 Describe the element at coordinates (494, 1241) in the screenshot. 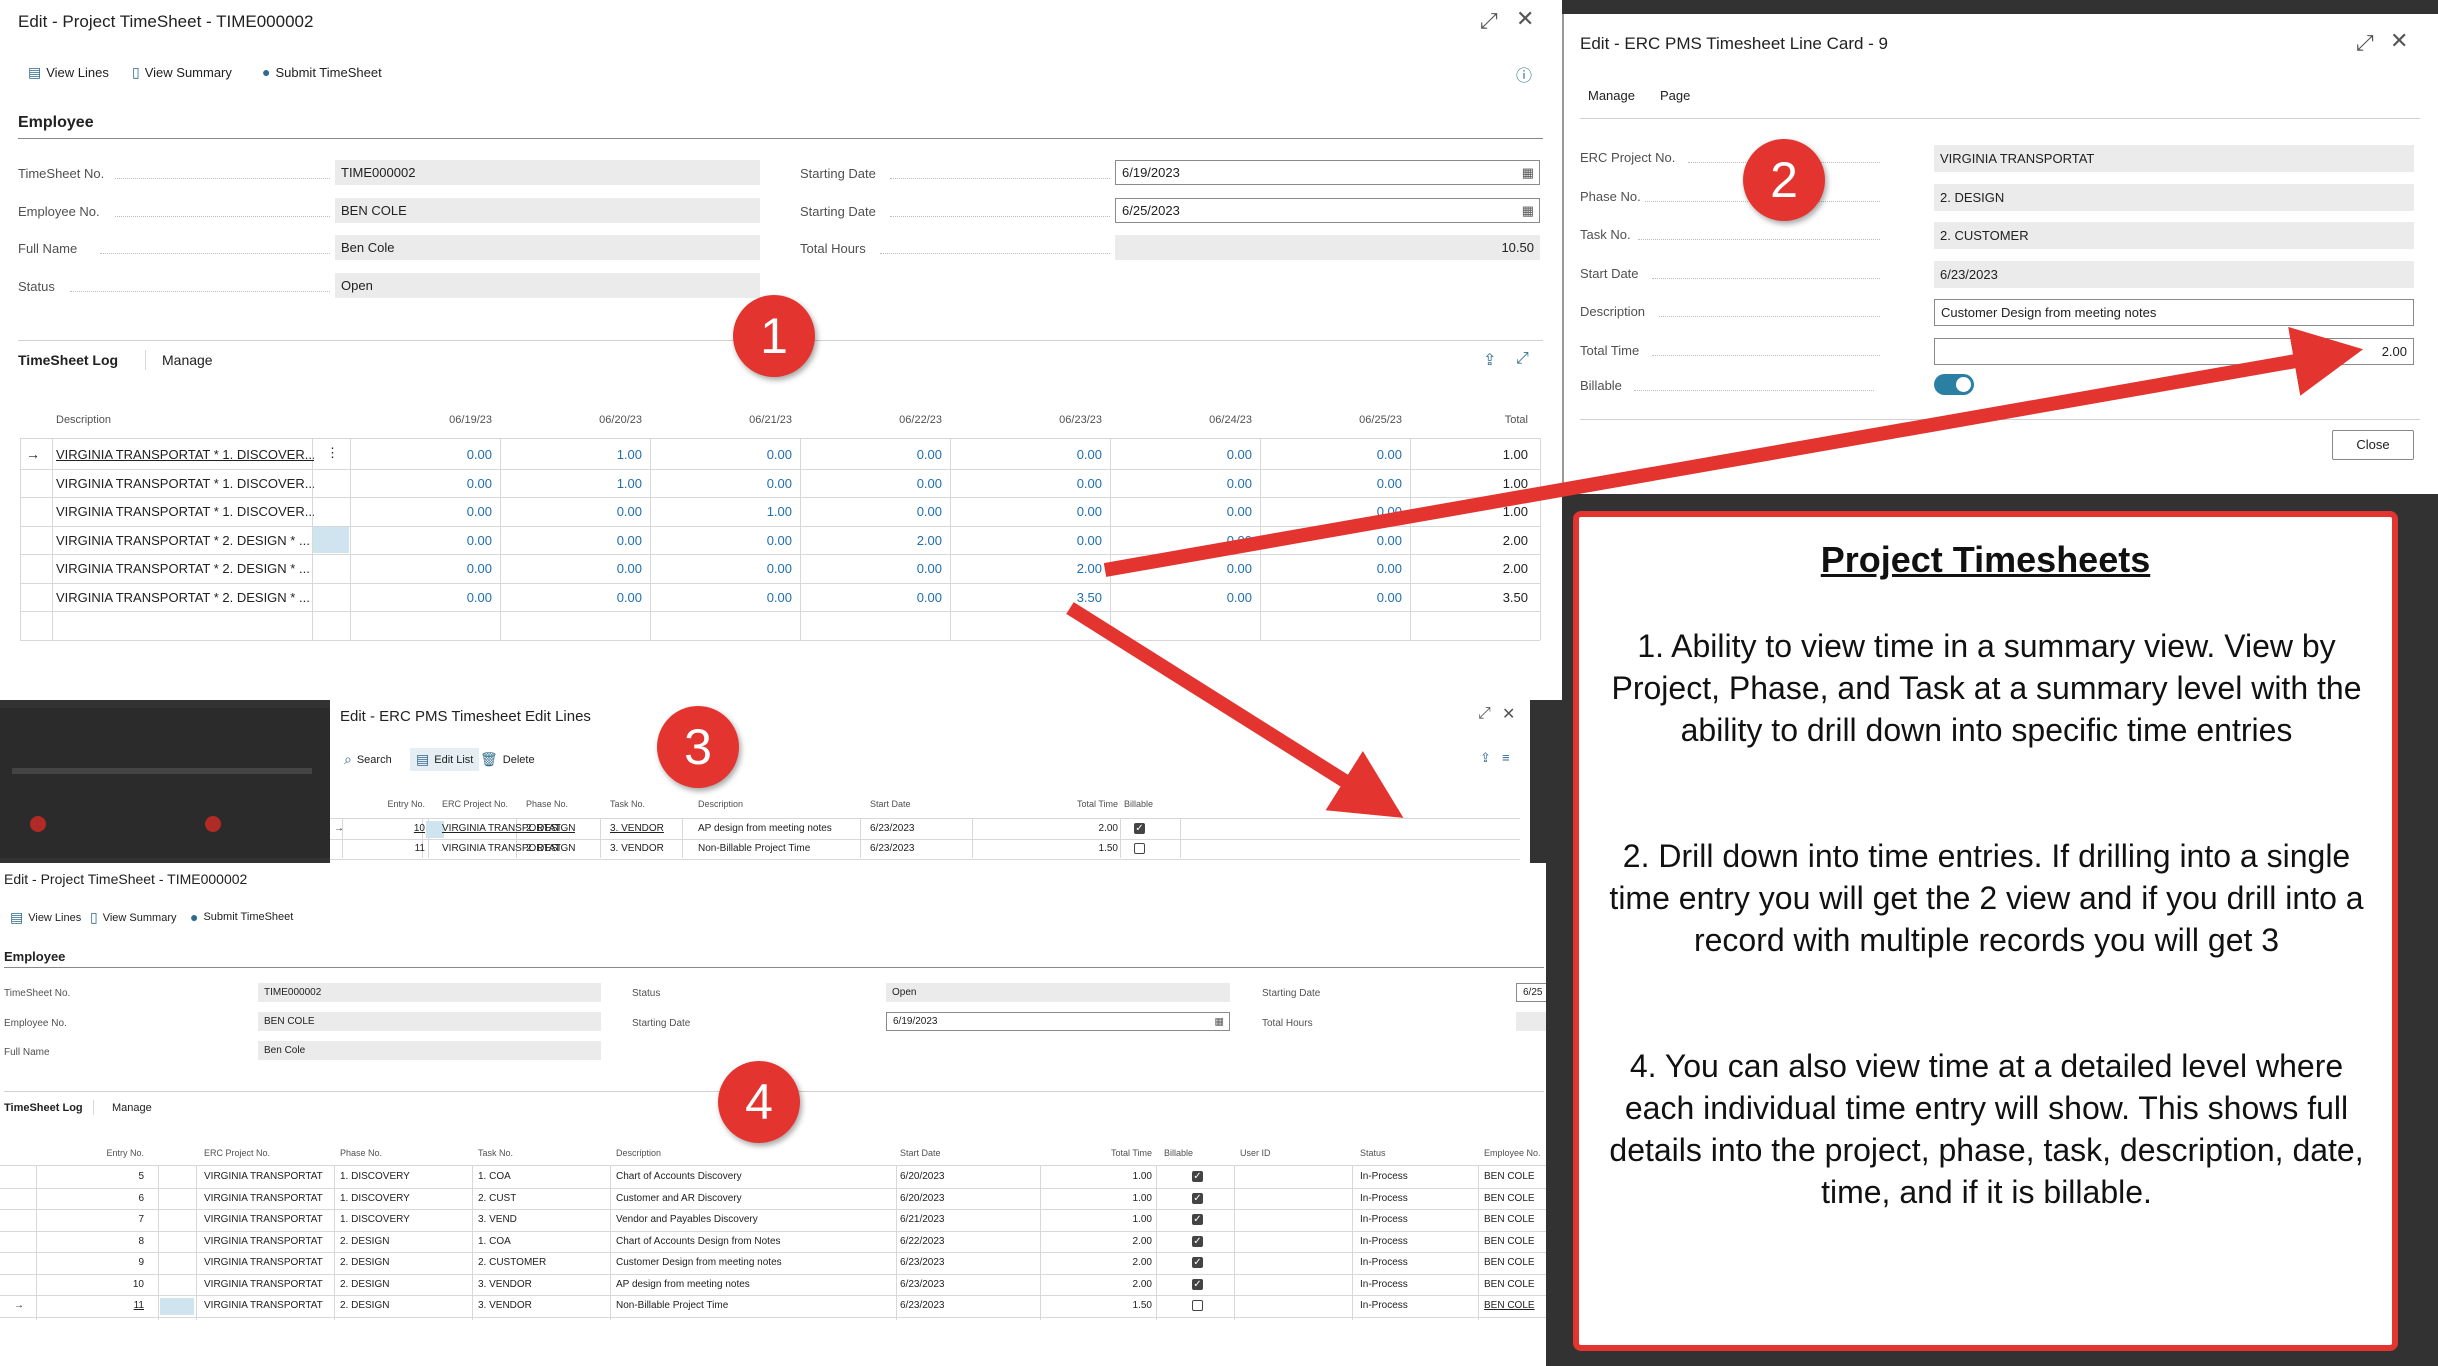

I see `cell-task: 1. COA` at that location.